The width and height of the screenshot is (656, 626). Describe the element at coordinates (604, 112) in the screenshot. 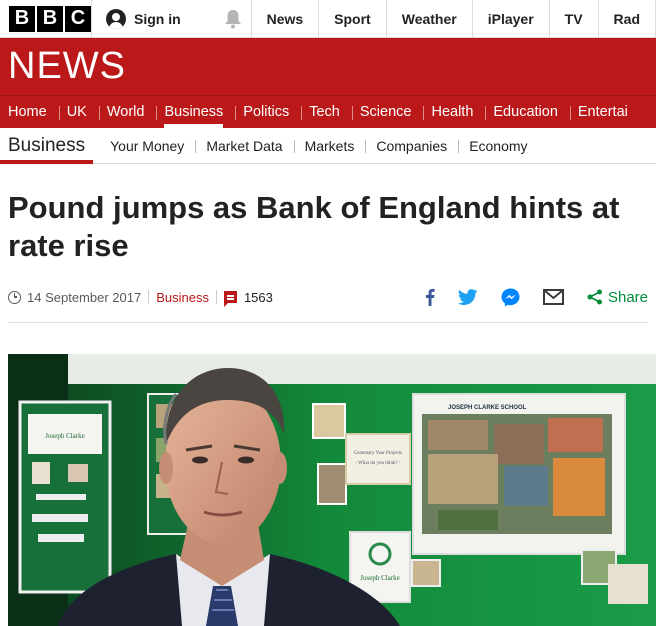

I see `section-nav-entertainment: Entertai` at that location.